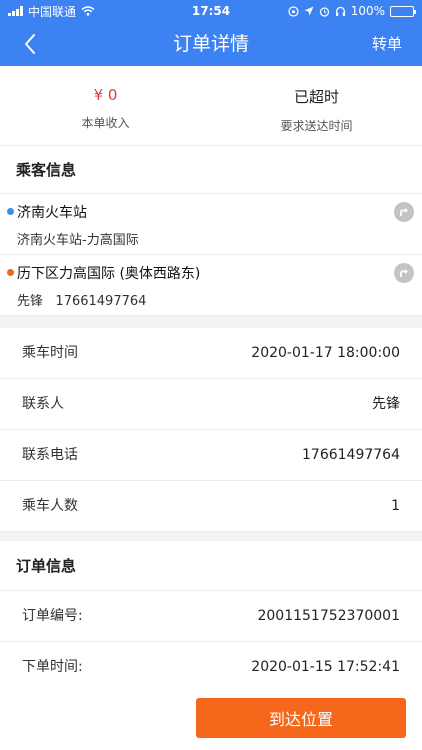 The height and width of the screenshot is (750, 422). What do you see at coordinates (101, 301) in the screenshot?
I see `dropoff-contact-phone: 17661497764` at bounding box center [101, 301].